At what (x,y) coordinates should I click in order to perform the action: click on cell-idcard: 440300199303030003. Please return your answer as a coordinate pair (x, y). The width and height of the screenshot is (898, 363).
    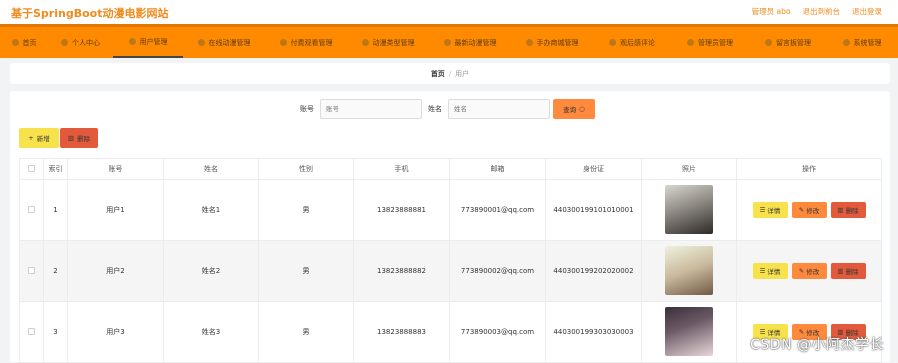
    Looking at the image, I should click on (594, 332).